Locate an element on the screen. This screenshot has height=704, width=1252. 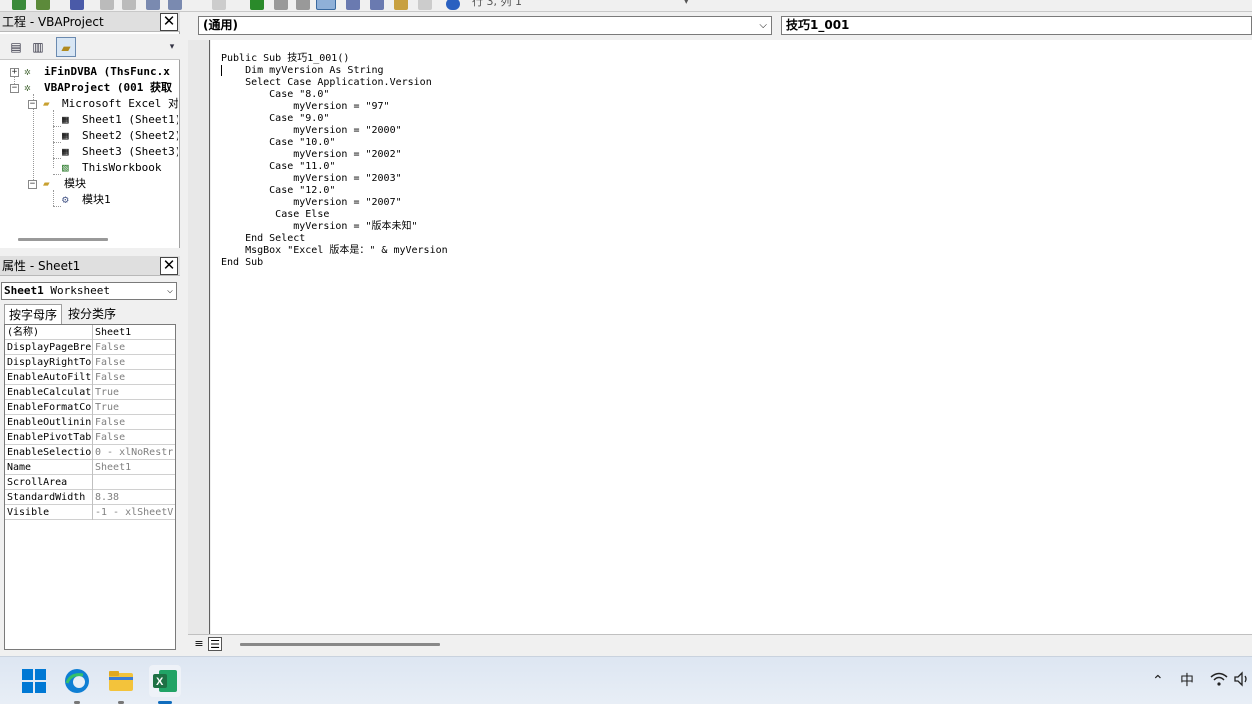
undo-icon is located at coordinates (219, 5).